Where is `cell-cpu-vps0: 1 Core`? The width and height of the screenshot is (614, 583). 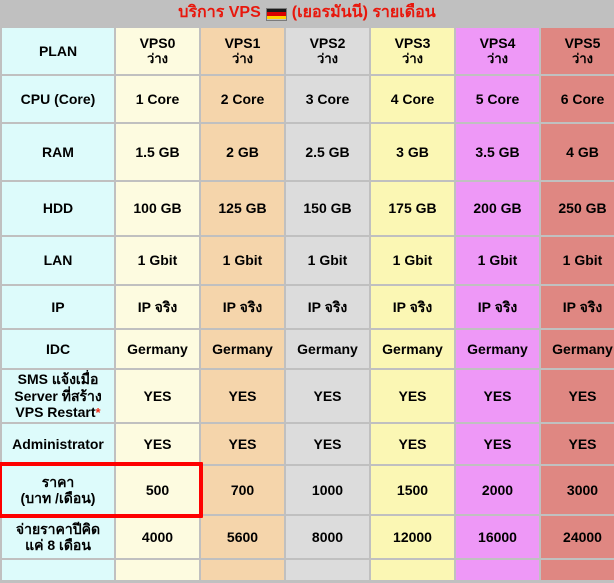
cell-cpu-vps0: 1 Core is located at coordinates (157, 99).